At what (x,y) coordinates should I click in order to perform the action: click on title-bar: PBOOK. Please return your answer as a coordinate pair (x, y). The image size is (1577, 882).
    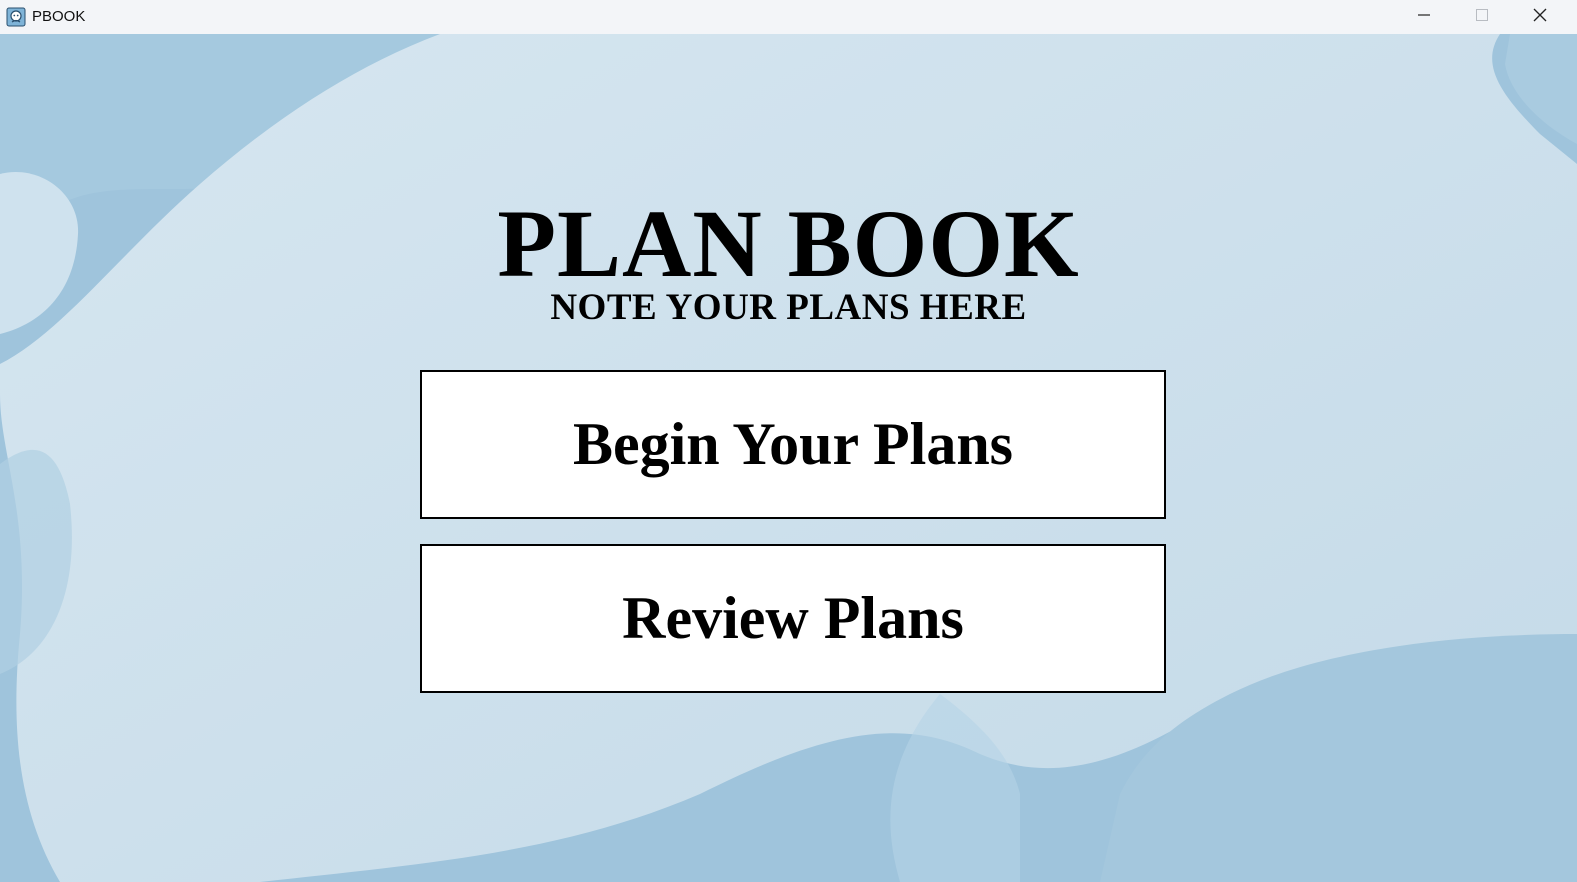
    Looking at the image, I should click on (788, 17).